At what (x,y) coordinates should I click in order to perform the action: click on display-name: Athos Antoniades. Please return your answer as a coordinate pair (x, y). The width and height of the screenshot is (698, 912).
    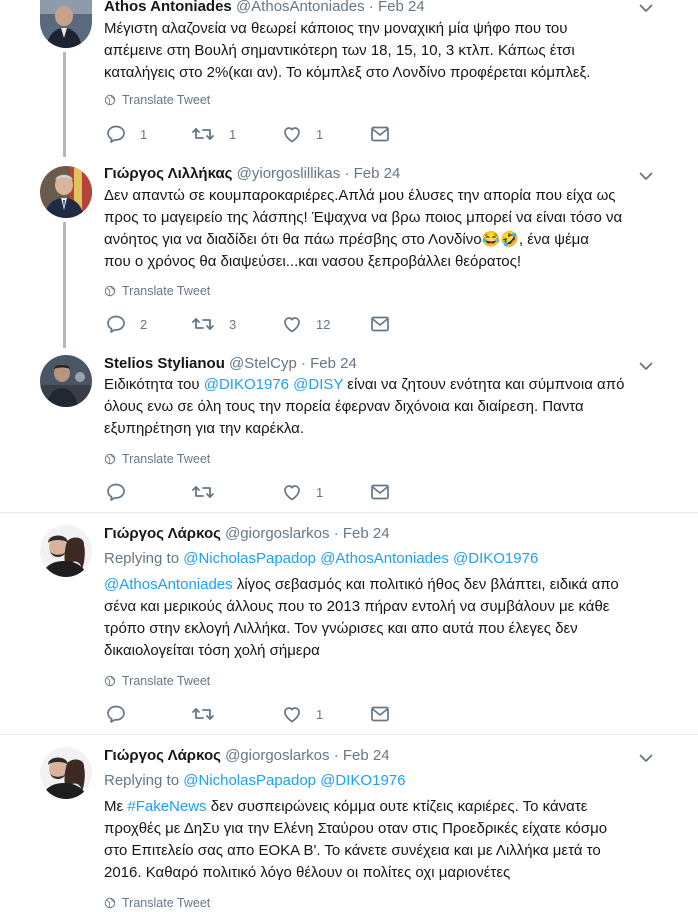
    Looking at the image, I should click on (168, 7).